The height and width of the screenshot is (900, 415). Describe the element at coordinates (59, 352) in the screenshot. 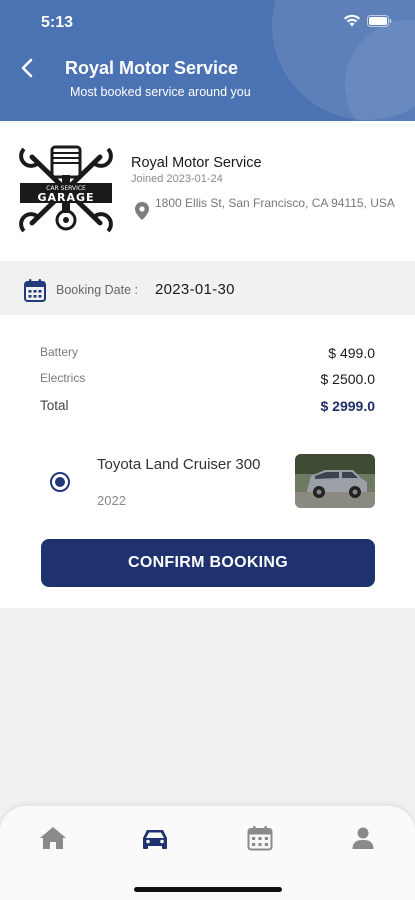

I see `service-label: Battery` at that location.